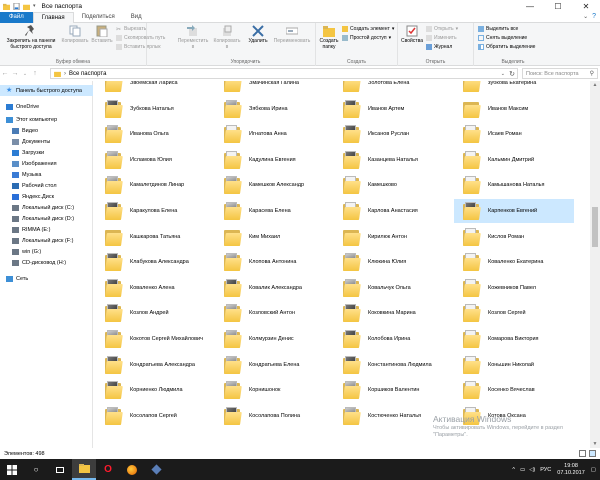 This screenshot has width=600, height=480. Describe the element at coordinates (545, 470) in the screenshot. I see `language-indicator: РУС` at that location.